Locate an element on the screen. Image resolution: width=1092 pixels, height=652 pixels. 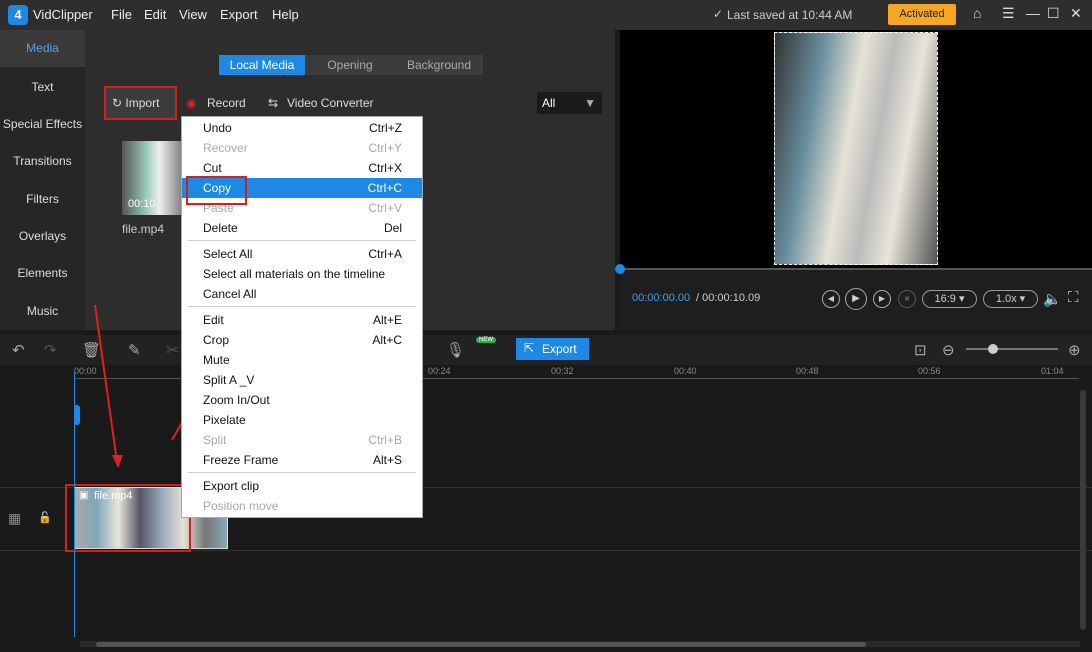
menu-item-shortcut: Ctrl+X is located at coordinates (385, 168).